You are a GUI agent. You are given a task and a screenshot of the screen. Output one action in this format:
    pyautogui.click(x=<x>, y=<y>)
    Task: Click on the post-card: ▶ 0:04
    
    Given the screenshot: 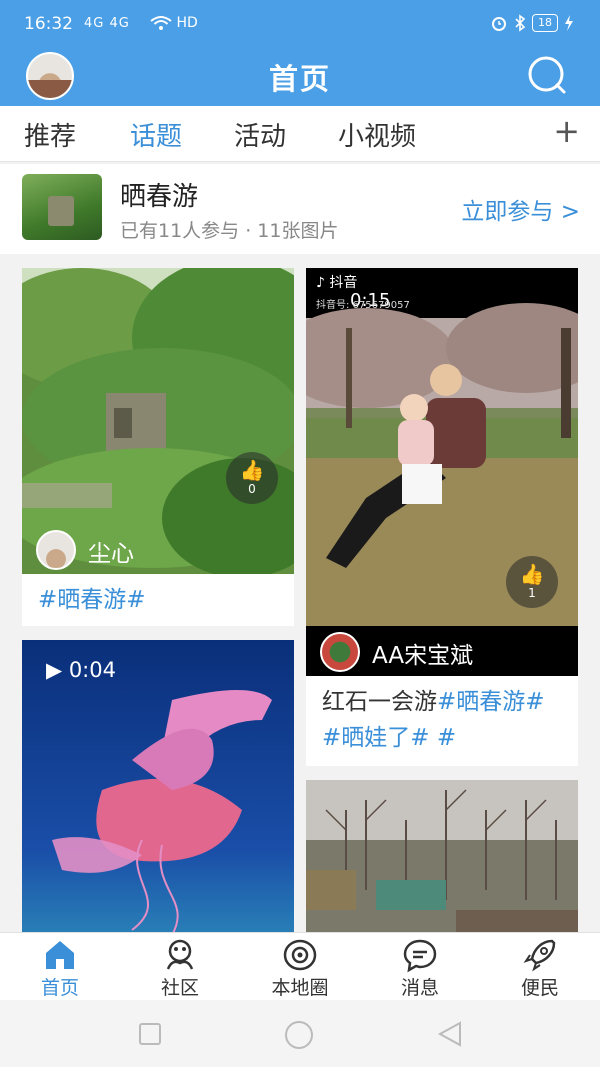 What is the action you would take?
    pyautogui.click(x=158, y=790)
    